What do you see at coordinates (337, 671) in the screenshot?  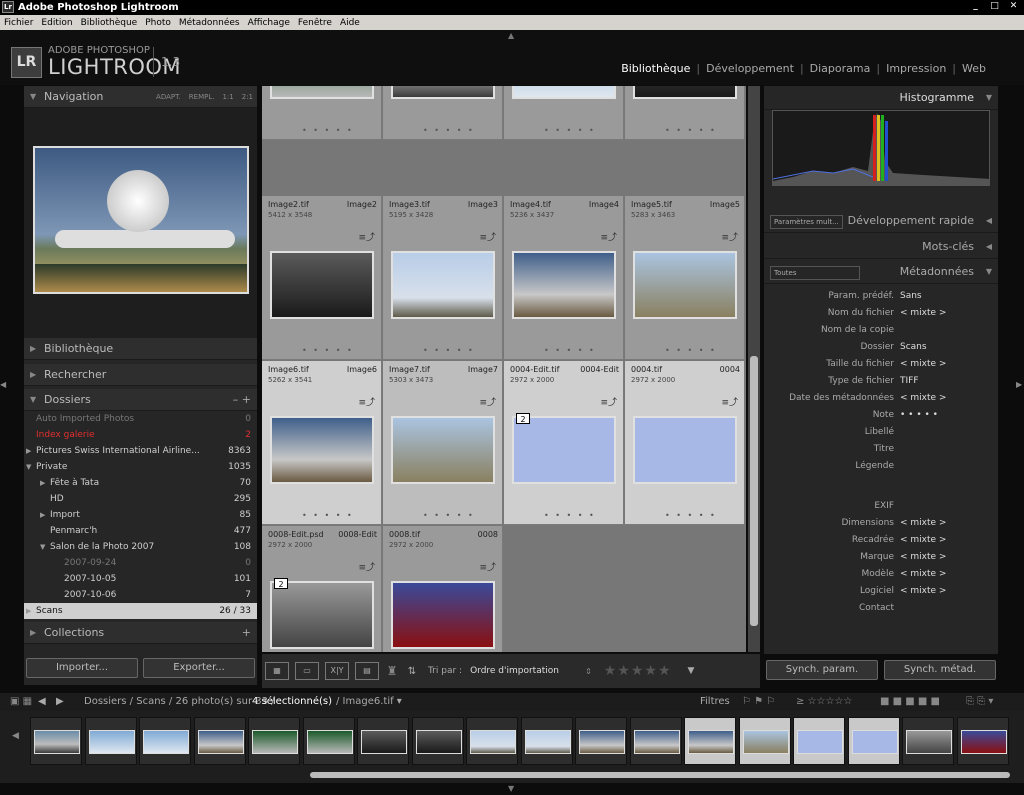 I see `compare-view-icon: X|Y` at bounding box center [337, 671].